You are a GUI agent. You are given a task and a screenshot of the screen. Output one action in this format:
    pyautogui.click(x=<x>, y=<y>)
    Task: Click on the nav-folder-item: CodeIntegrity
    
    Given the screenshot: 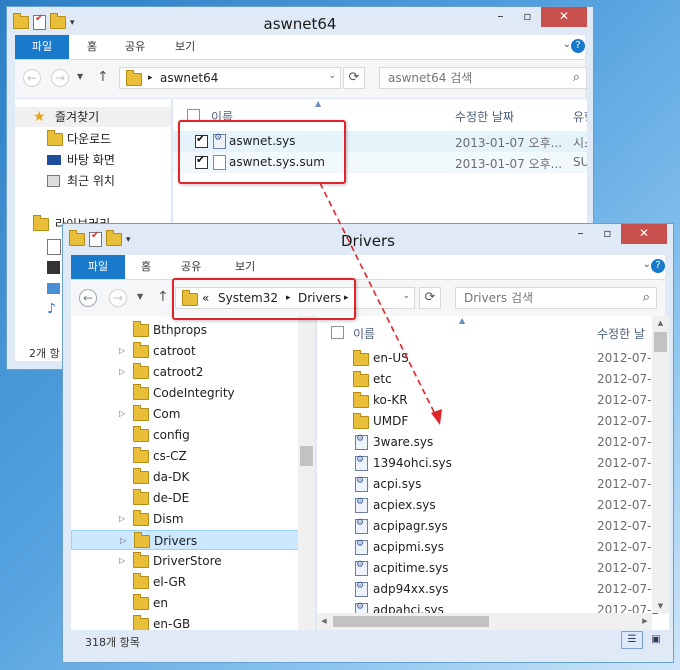 What is the action you would take?
    pyautogui.click(x=193, y=393)
    